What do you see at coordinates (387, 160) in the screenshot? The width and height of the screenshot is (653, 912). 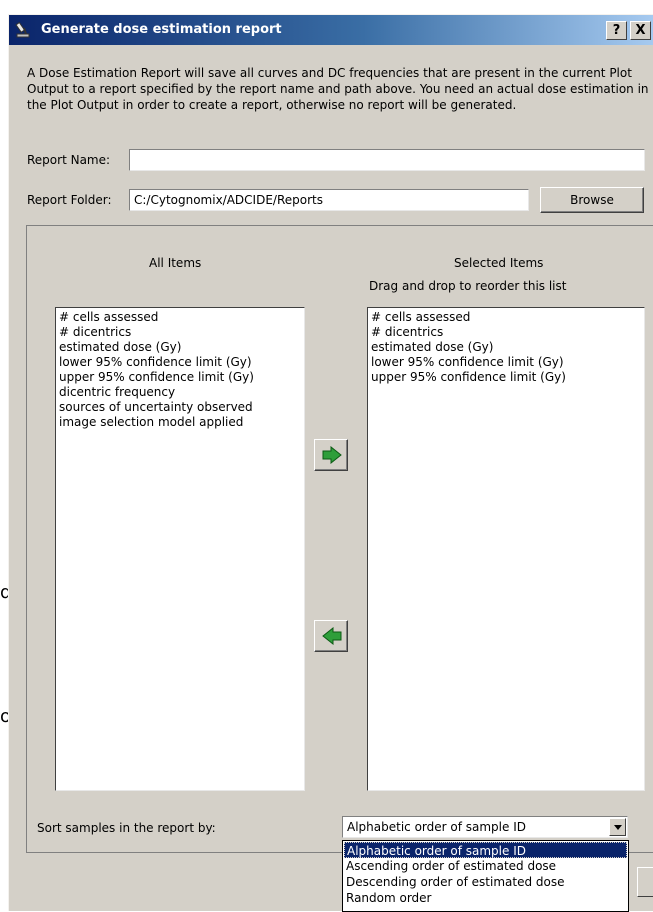 I see `report-name-input` at bounding box center [387, 160].